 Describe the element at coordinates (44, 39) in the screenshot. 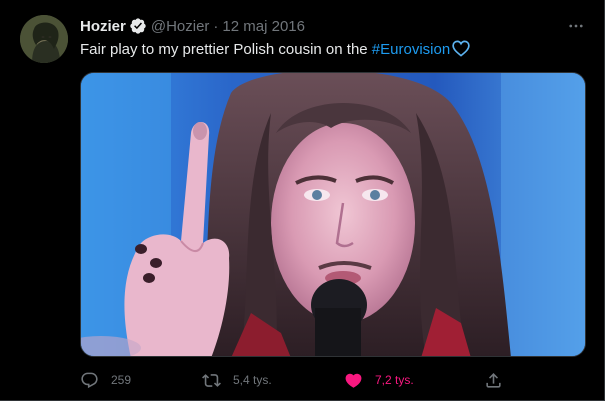

I see `avatar` at that location.